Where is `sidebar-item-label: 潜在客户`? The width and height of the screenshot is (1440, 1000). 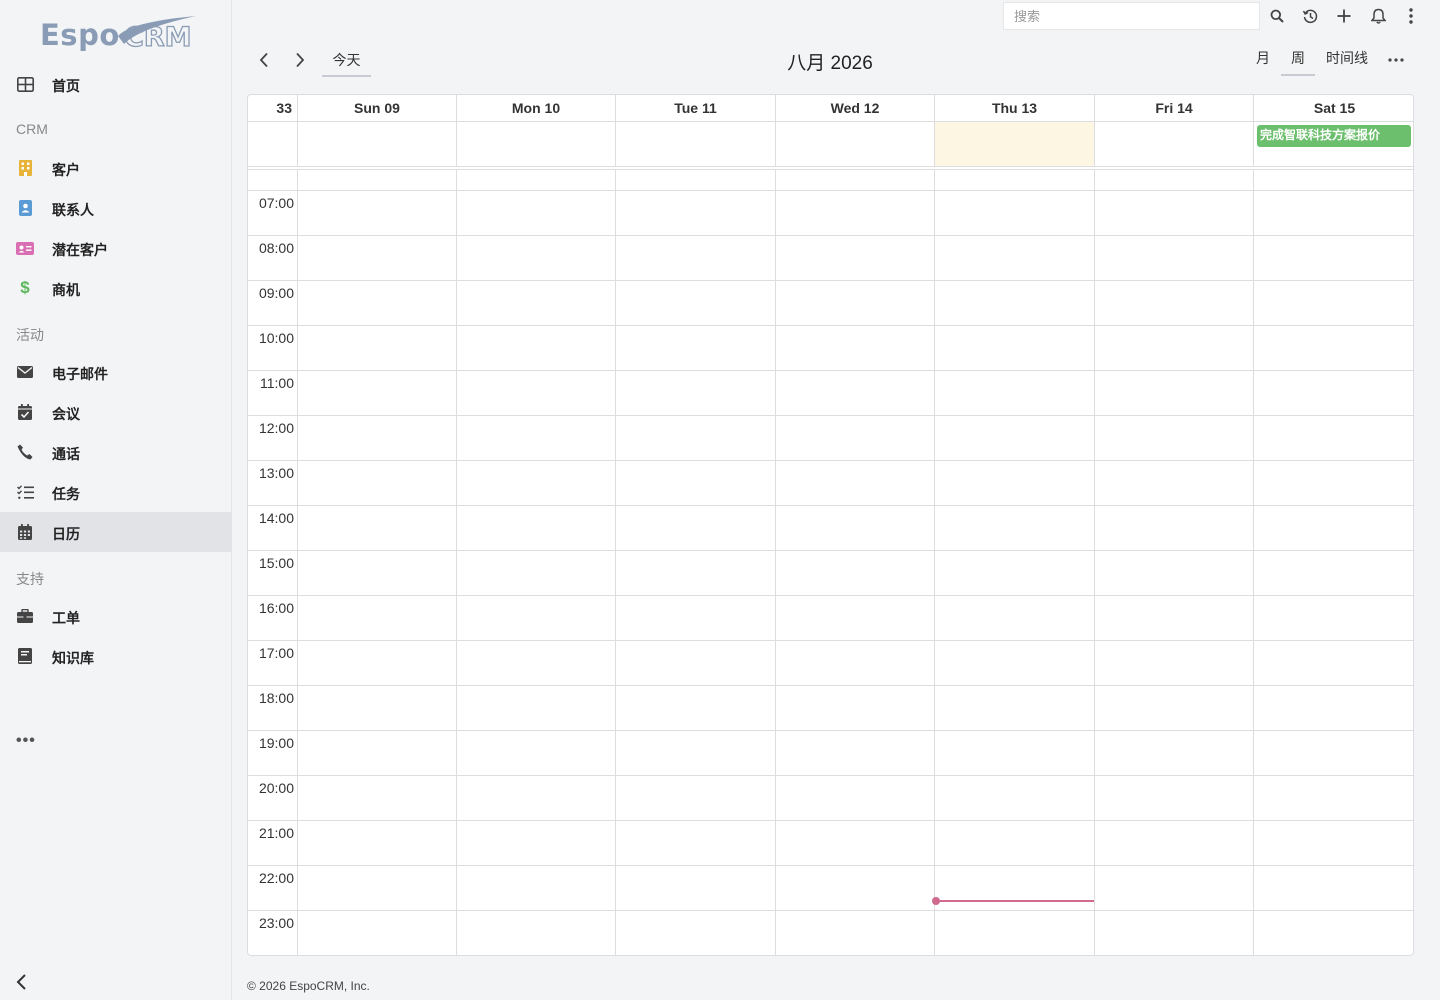 sidebar-item-label: 潜在客户 is located at coordinates (80, 250).